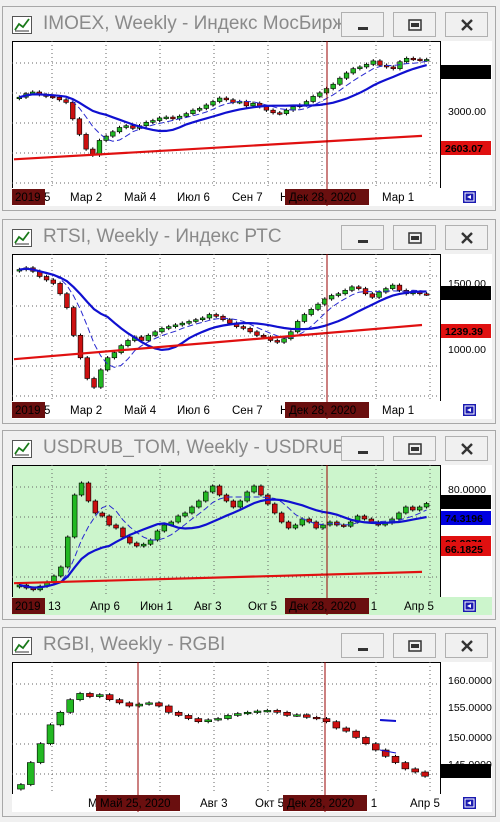  I want to click on svg-text: 3486.03, so click(464, 73).